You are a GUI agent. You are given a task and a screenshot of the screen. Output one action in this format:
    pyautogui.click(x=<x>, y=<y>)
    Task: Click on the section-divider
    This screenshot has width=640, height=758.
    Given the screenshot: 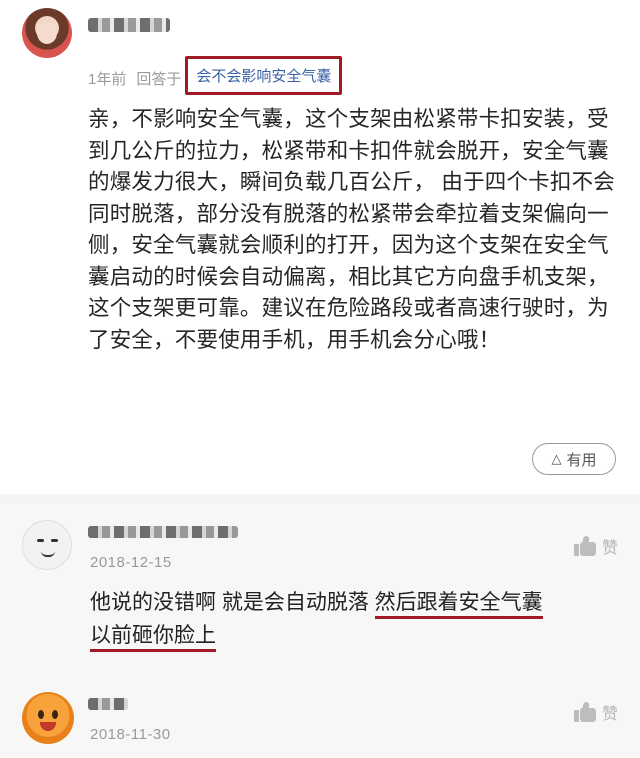 What is the action you would take?
    pyautogui.click(x=320, y=499)
    